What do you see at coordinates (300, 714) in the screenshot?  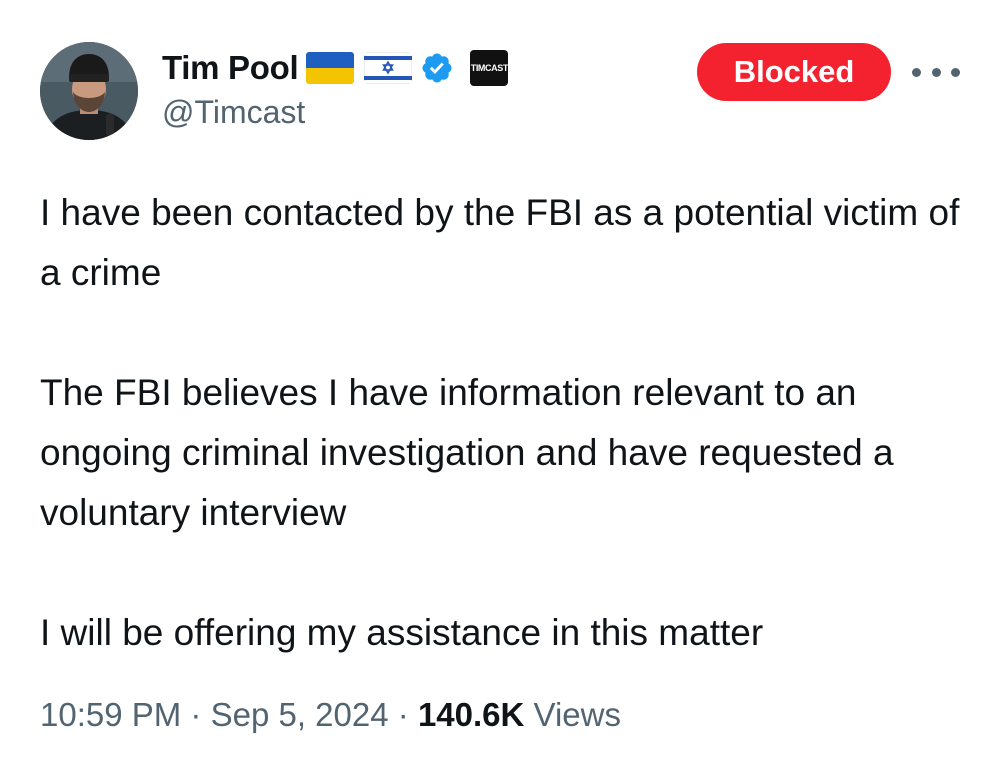 I see `tweet-date: Sep 5, 2024` at bounding box center [300, 714].